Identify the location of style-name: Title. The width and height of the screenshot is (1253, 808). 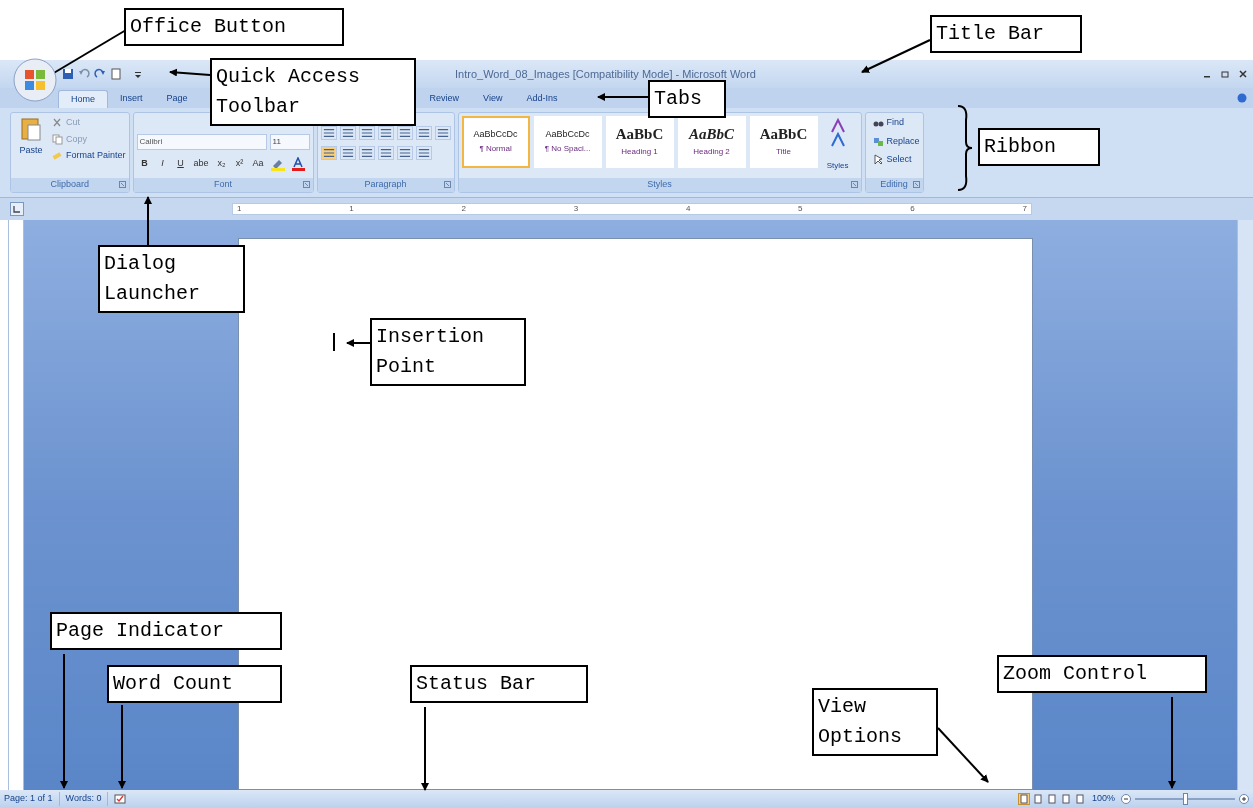
(783, 151).